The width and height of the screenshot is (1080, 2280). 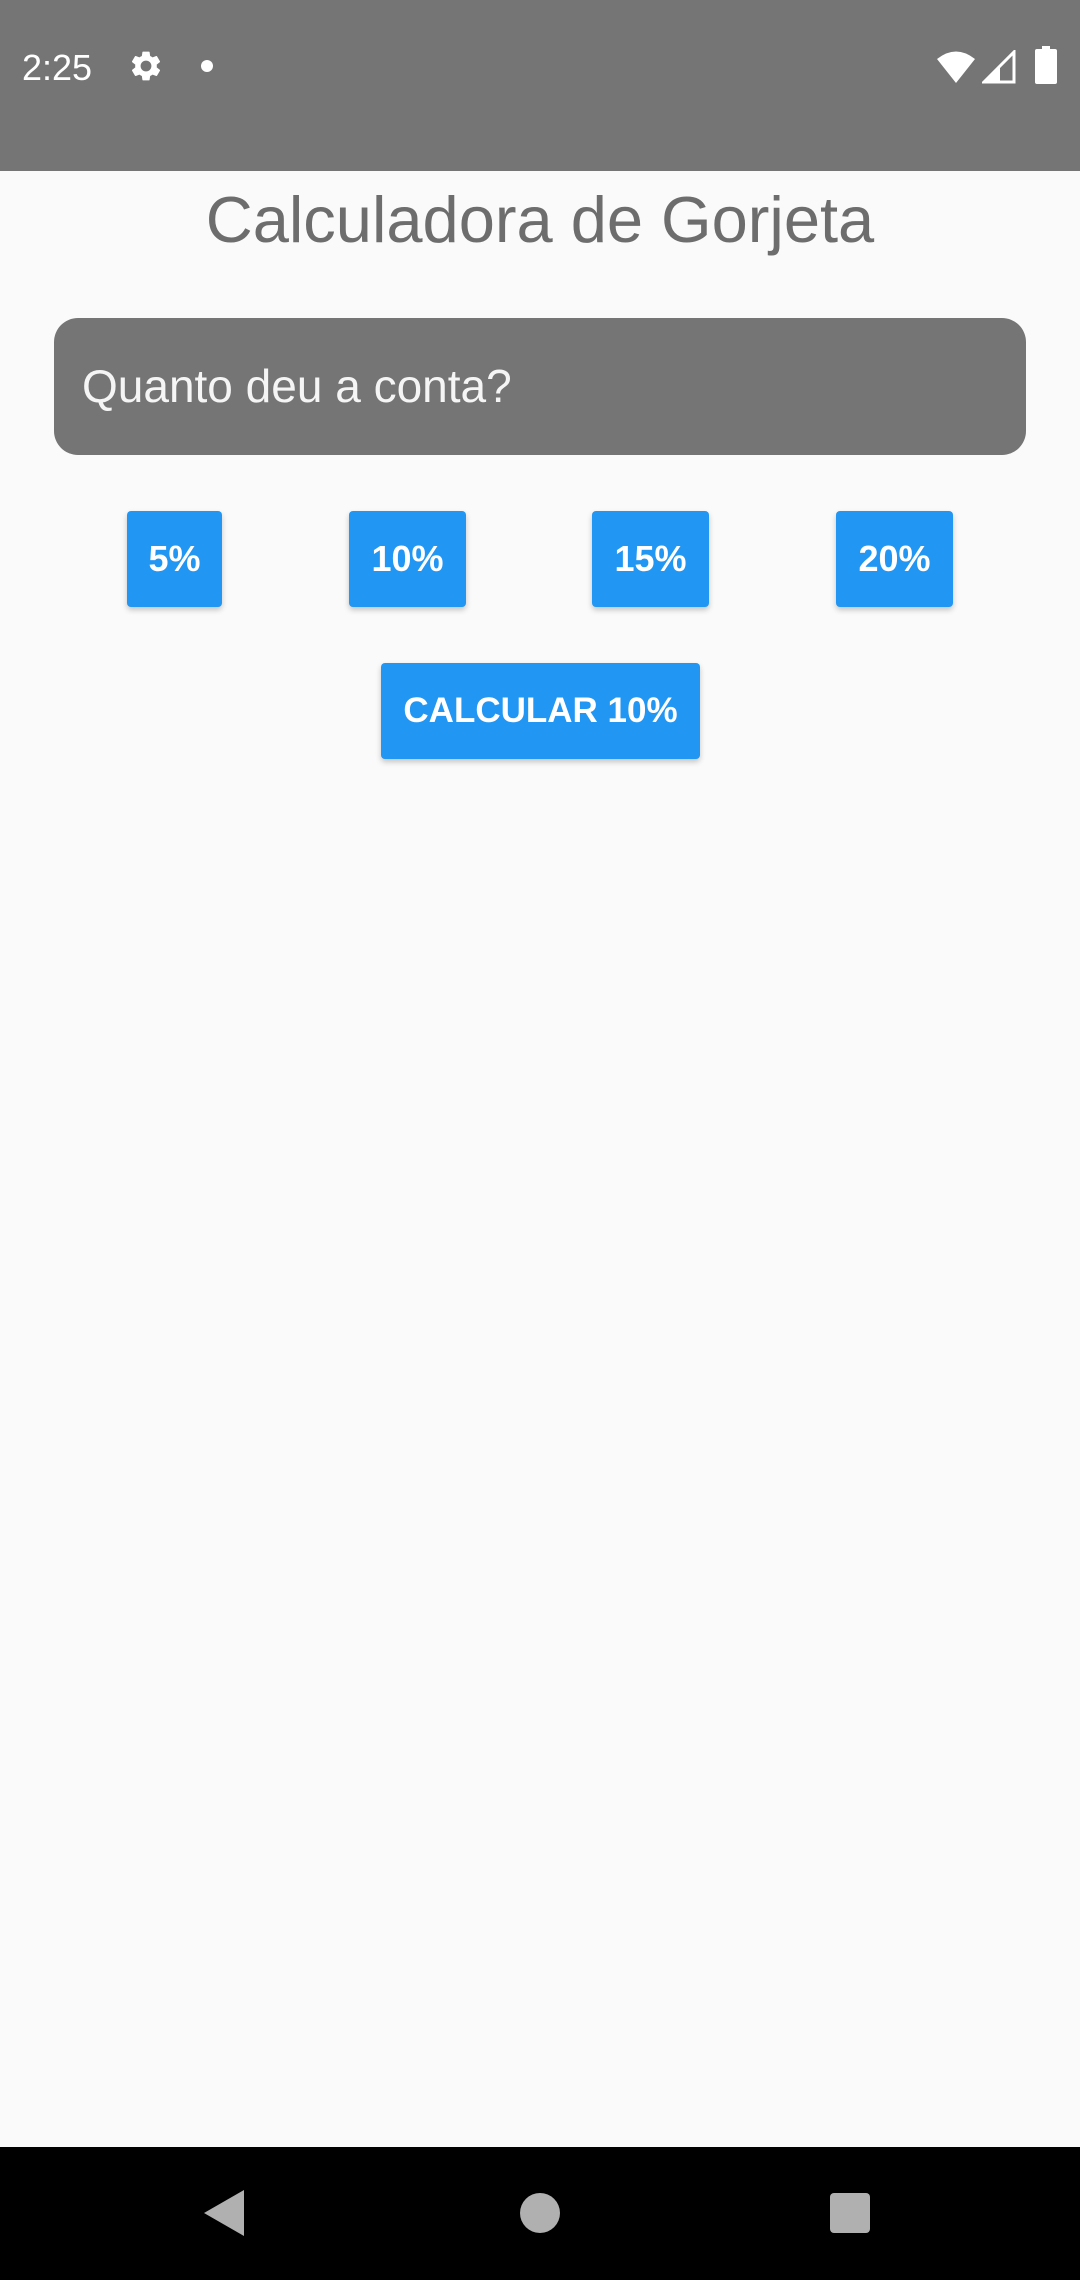 I want to click on recents-icon, so click(x=850, y=2213).